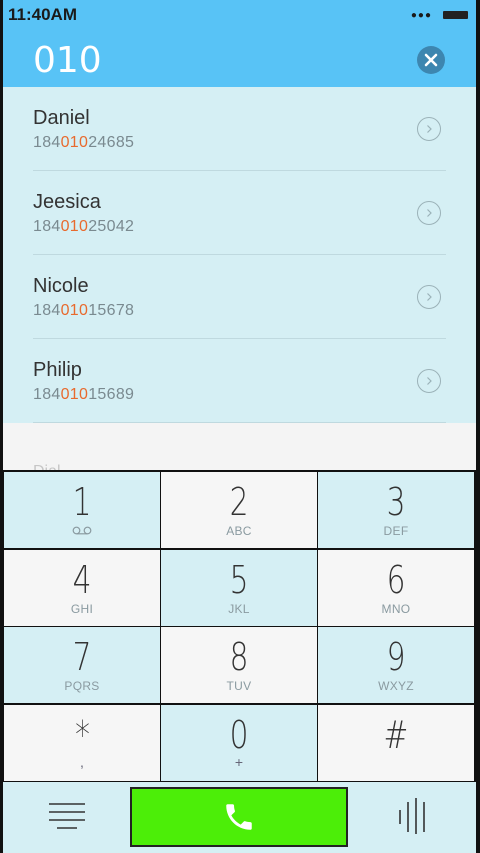  Describe the element at coordinates (84, 142) in the screenshot. I see `contact-number: 18401024685` at that location.